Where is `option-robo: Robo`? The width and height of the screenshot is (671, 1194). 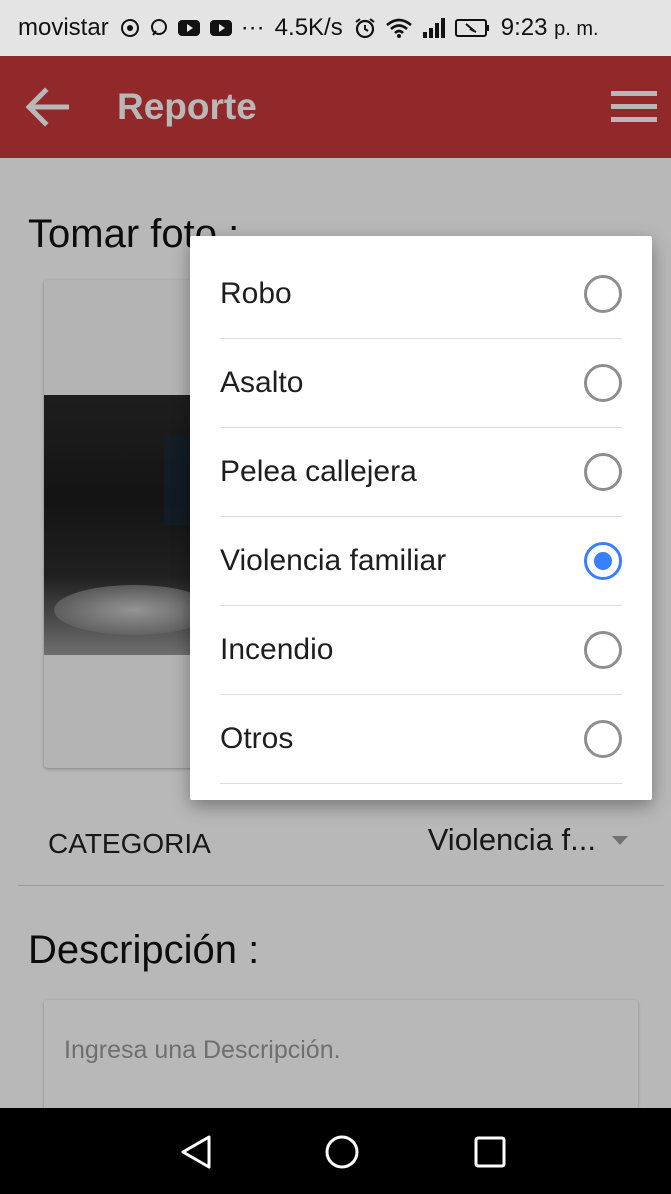 option-robo: Robo is located at coordinates (421, 294).